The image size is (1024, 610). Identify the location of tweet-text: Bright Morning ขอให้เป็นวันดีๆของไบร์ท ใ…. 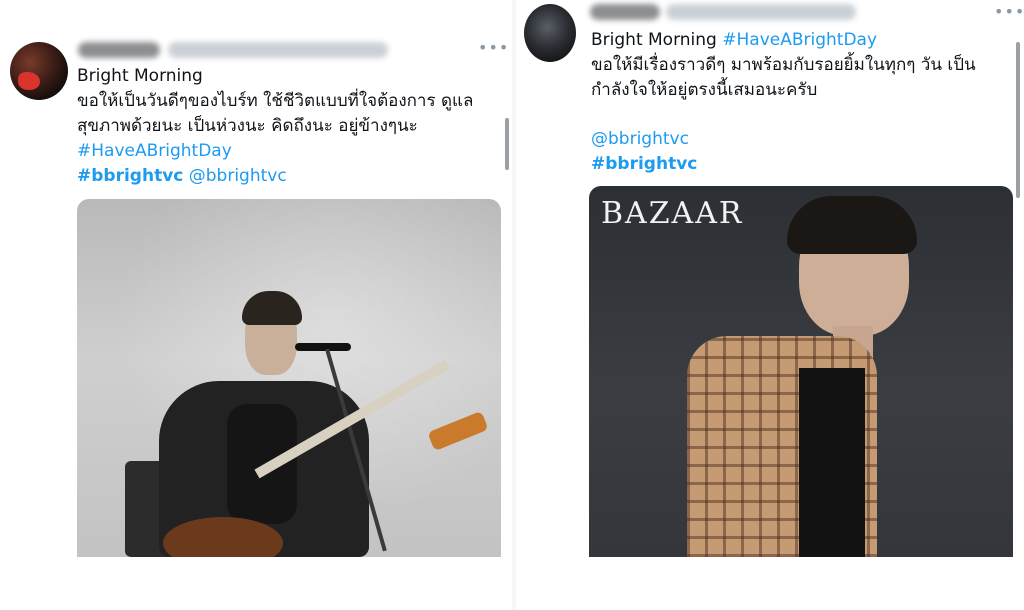
(292, 126).